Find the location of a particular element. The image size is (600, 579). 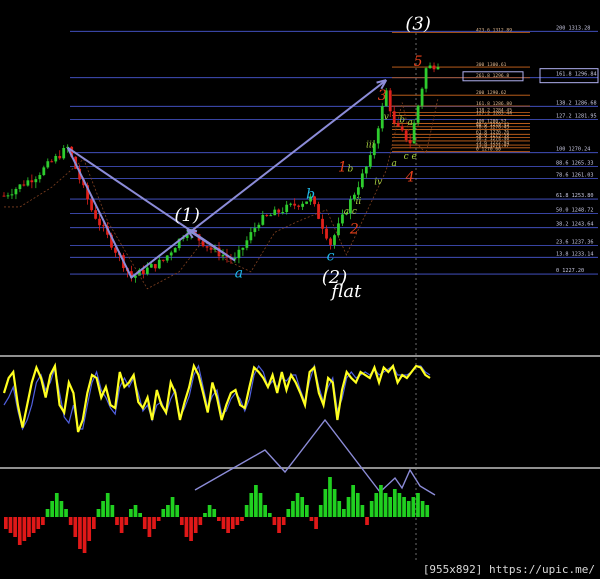

wave-label: 5 is located at coordinates (418, 62).